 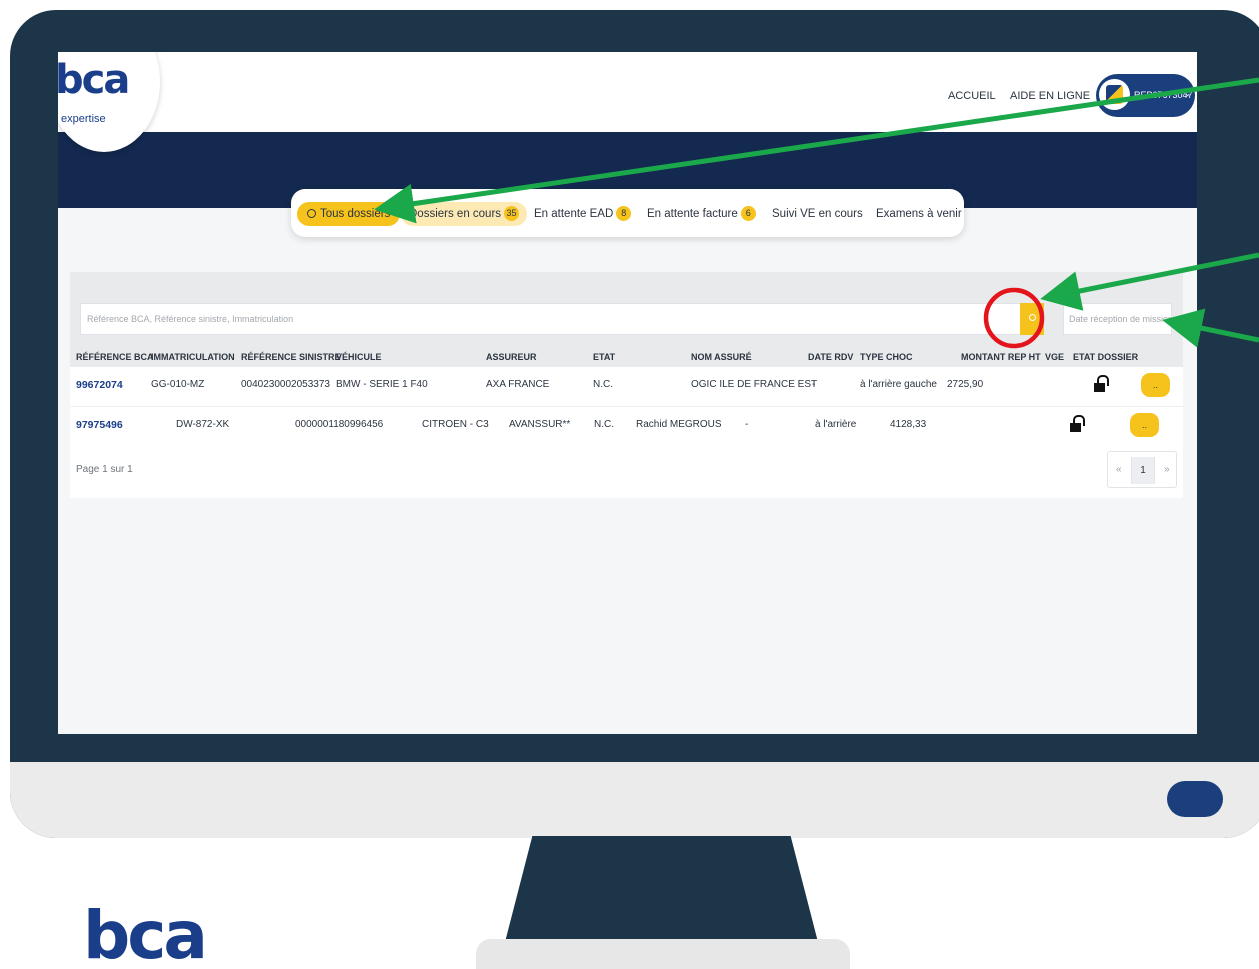 What do you see at coordinates (455, 424) in the screenshot?
I see `cell-vehicule: CITROEN - C3` at bounding box center [455, 424].